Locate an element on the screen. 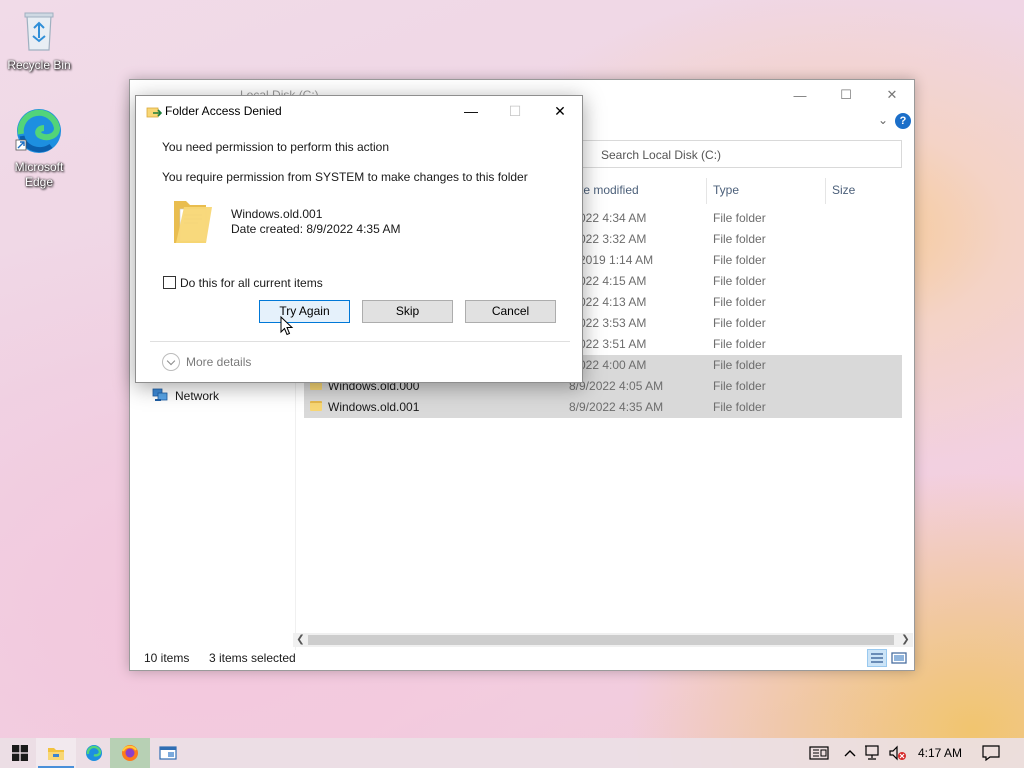  dialog-divider is located at coordinates (360, 341).